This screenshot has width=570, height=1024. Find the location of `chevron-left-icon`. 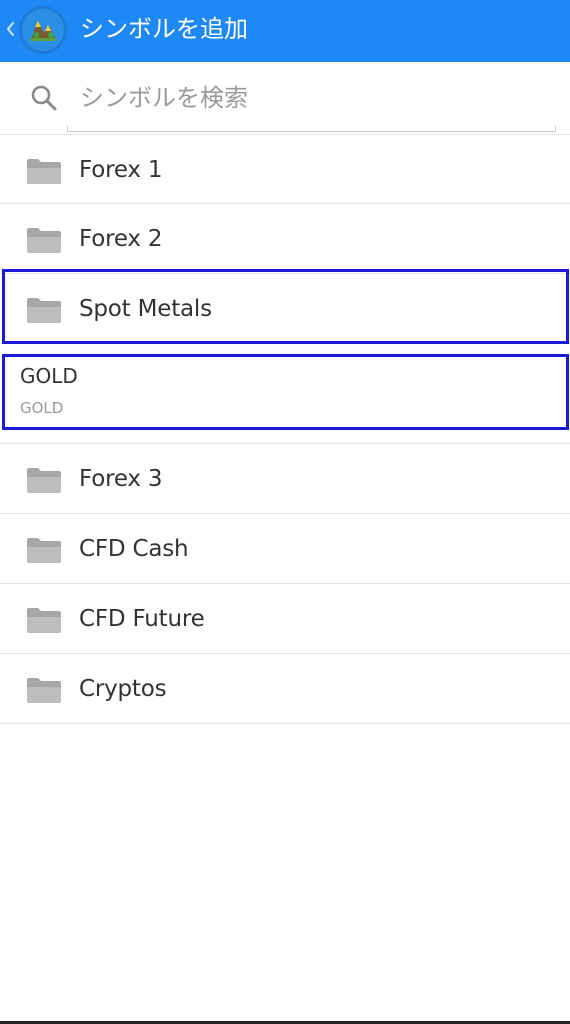

chevron-left-icon is located at coordinates (10, 29).